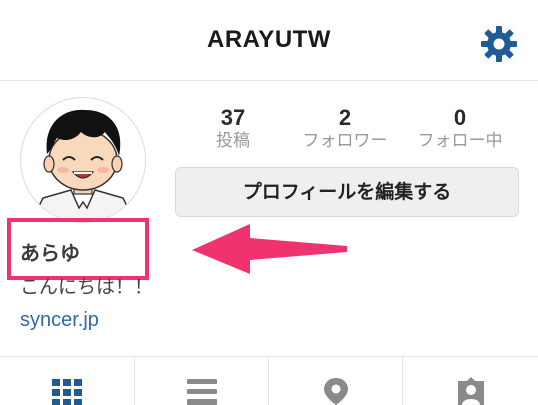  I want to click on tab-list, so click(201, 381).